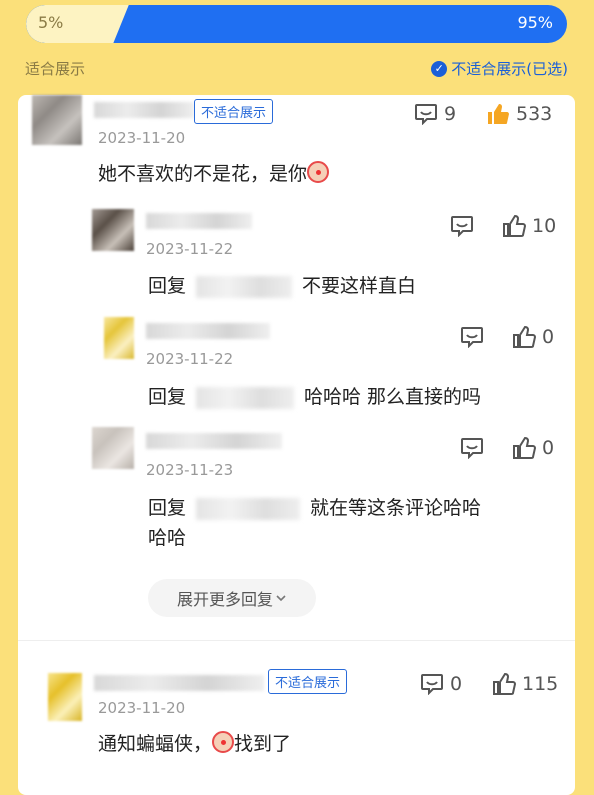  Describe the element at coordinates (534, 114) in the screenshot. I see `like-count: 533` at that location.